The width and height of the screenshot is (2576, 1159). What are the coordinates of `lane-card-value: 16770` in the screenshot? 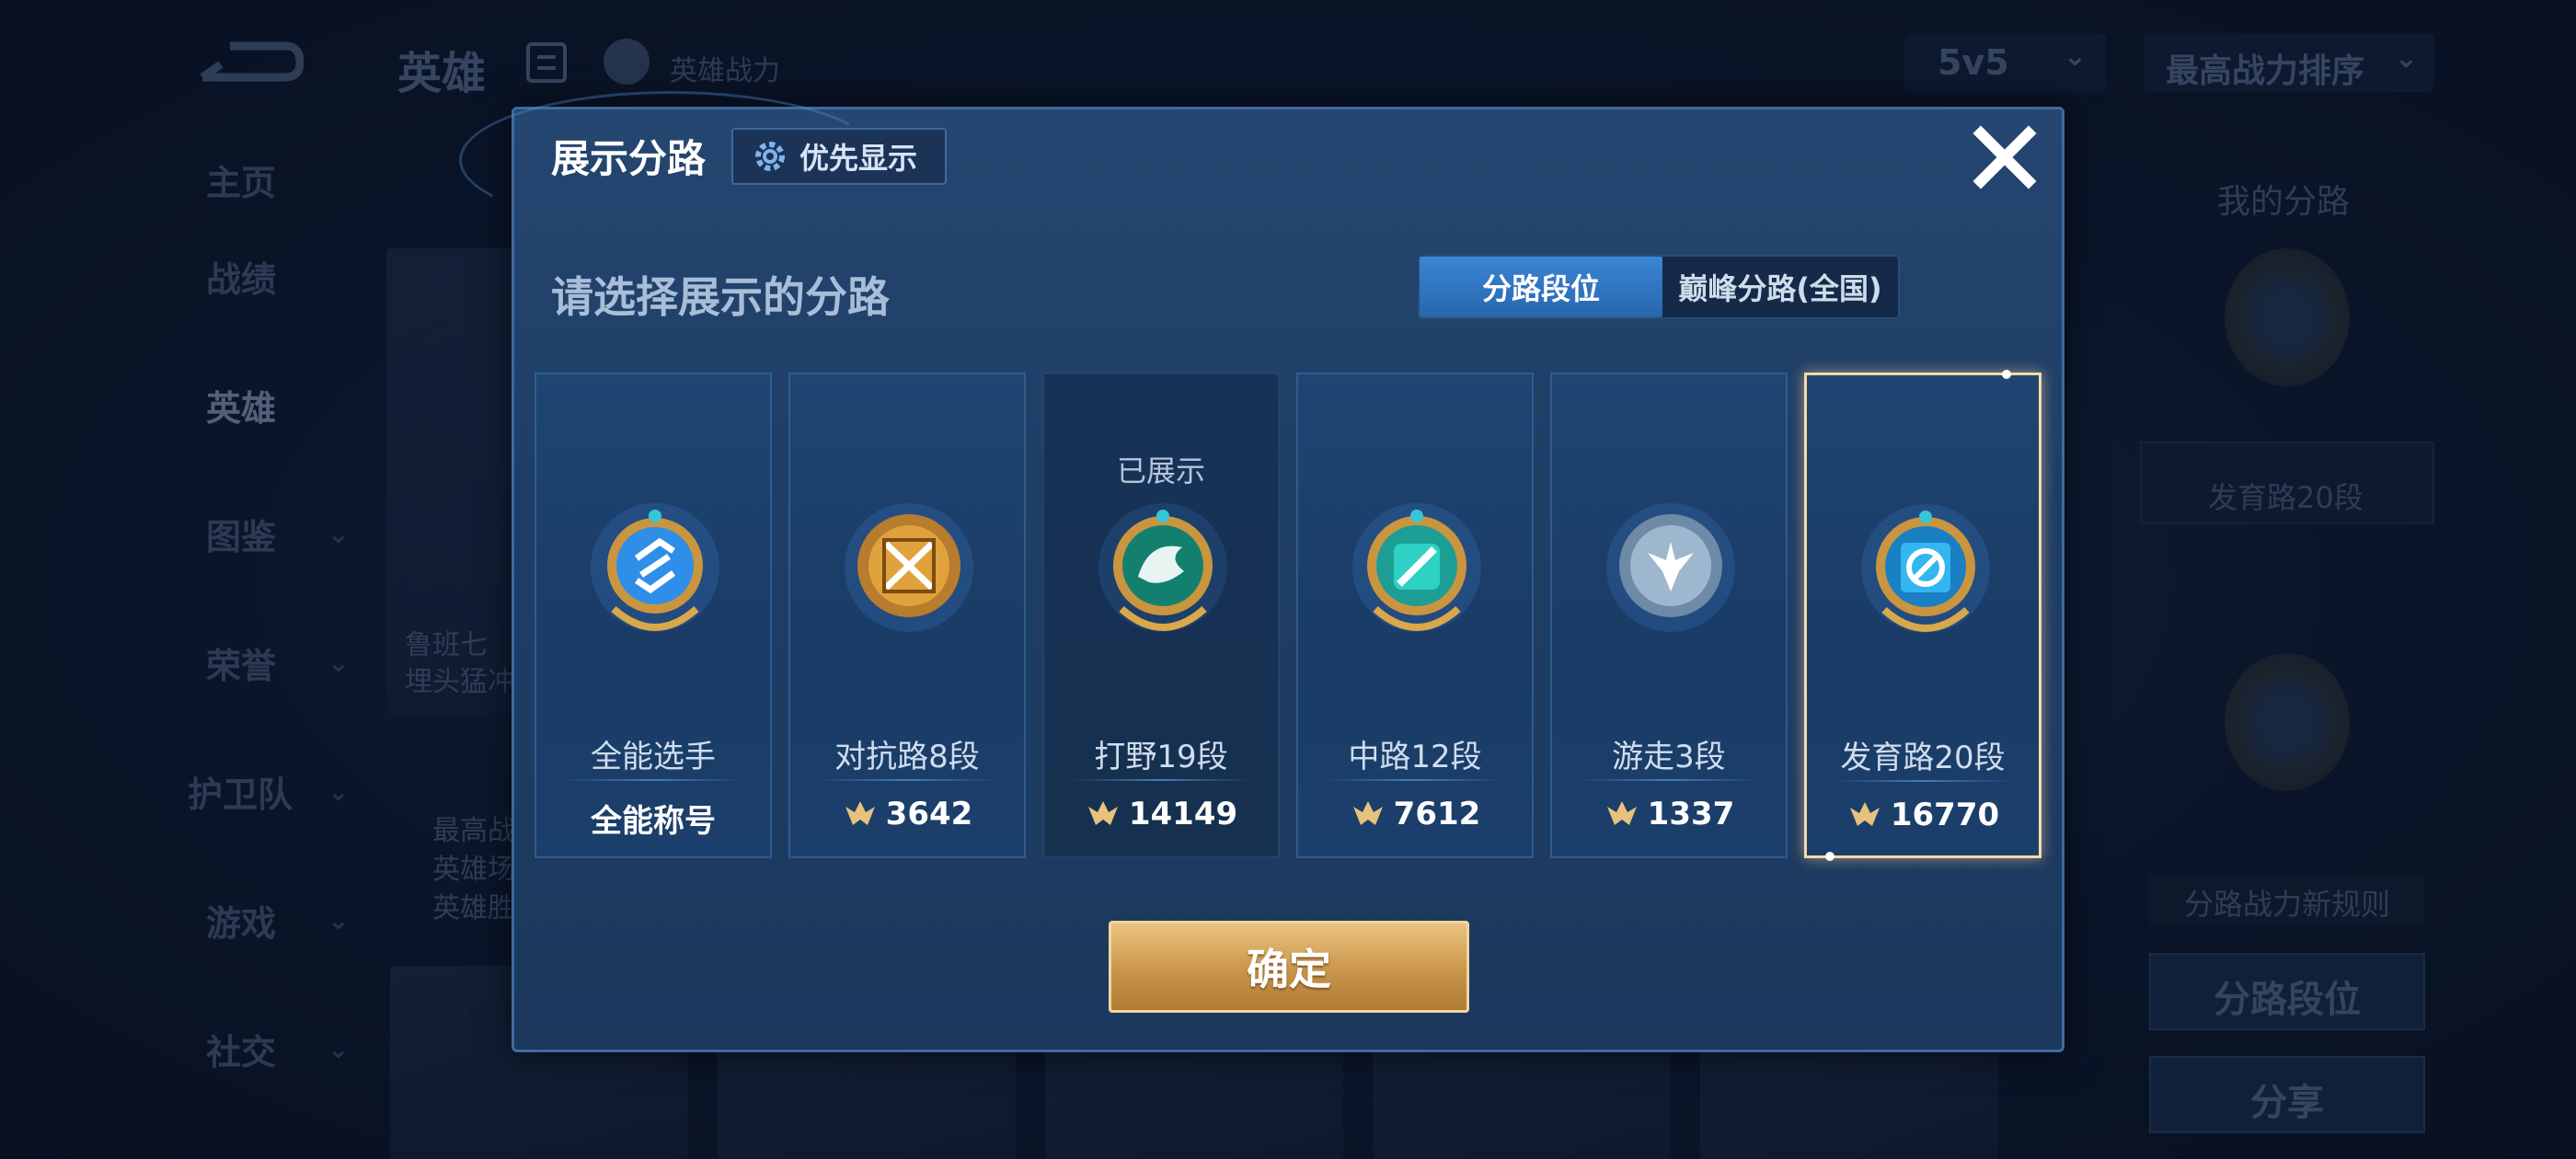 It's located at (1923, 815).